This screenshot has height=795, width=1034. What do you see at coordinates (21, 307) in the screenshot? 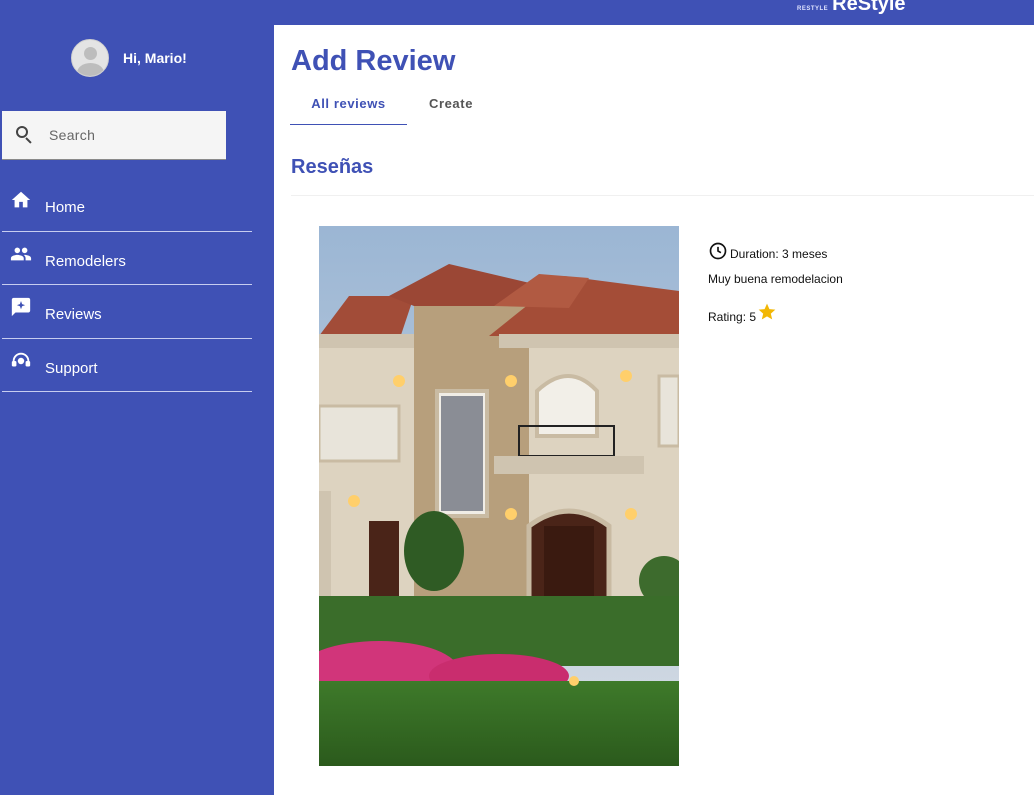
I see `review-icon` at bounding box center [21, 307].